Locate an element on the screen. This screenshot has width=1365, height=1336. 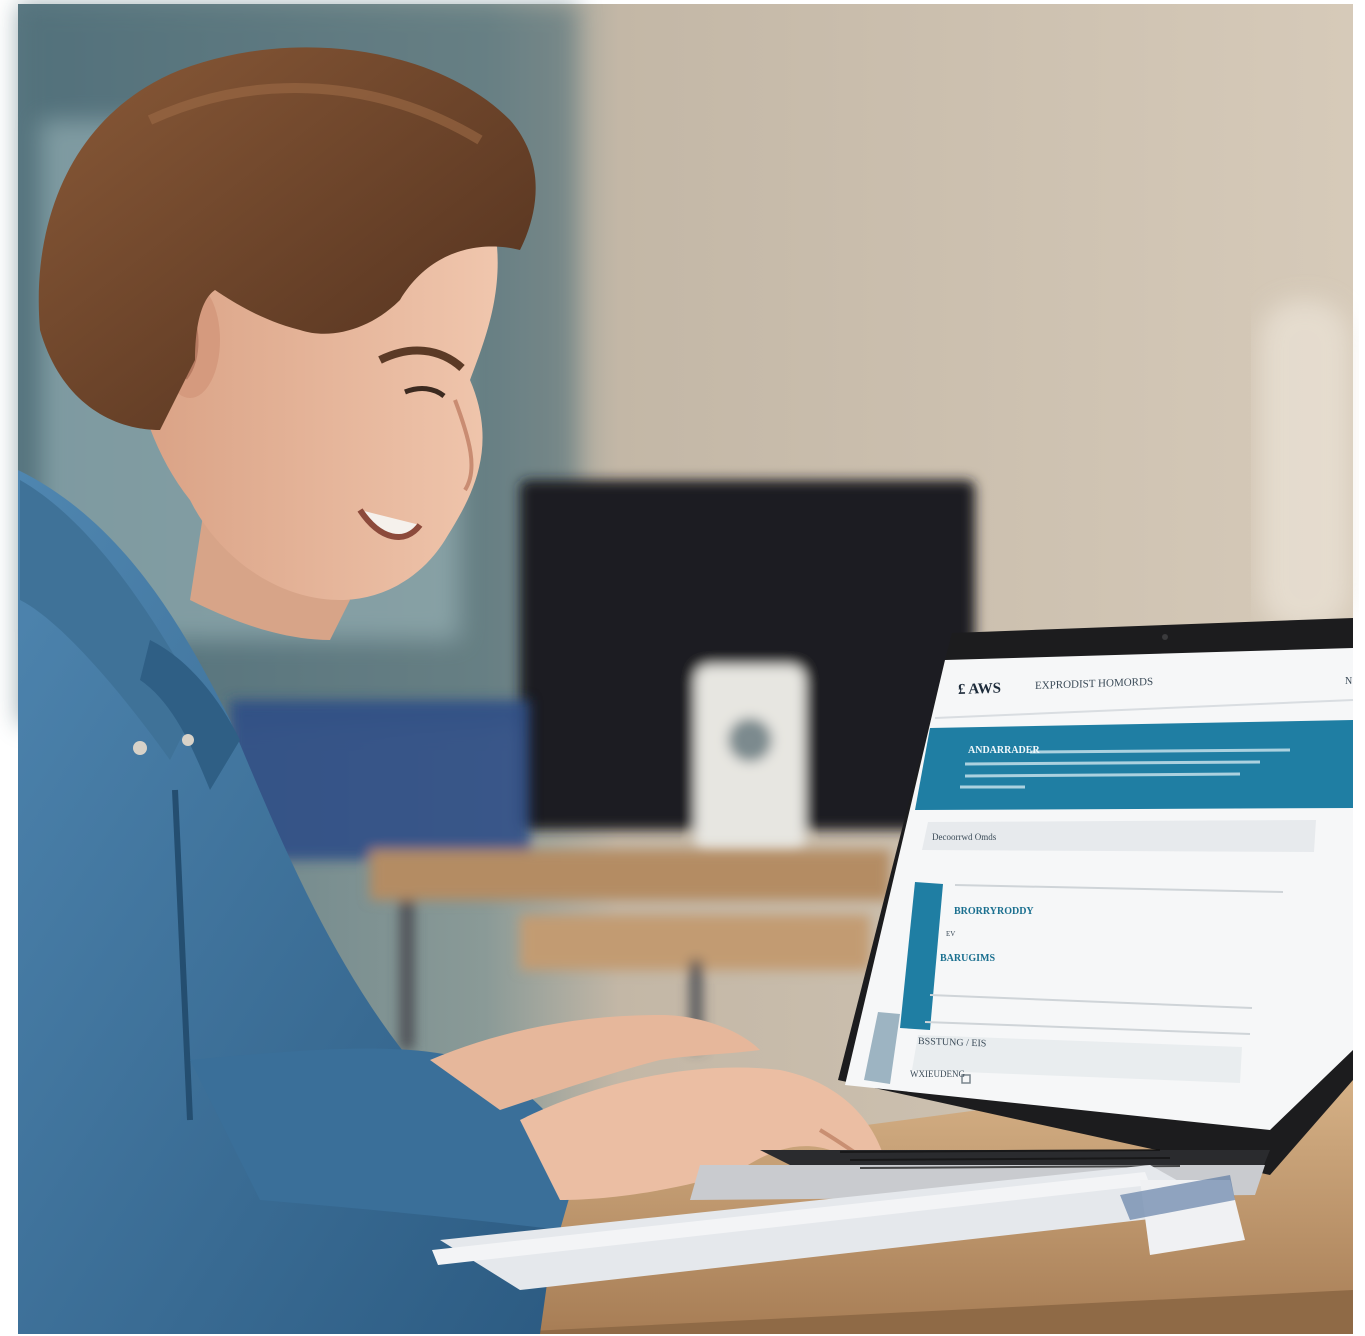
background-monitor is located at coordinates (747, 667).